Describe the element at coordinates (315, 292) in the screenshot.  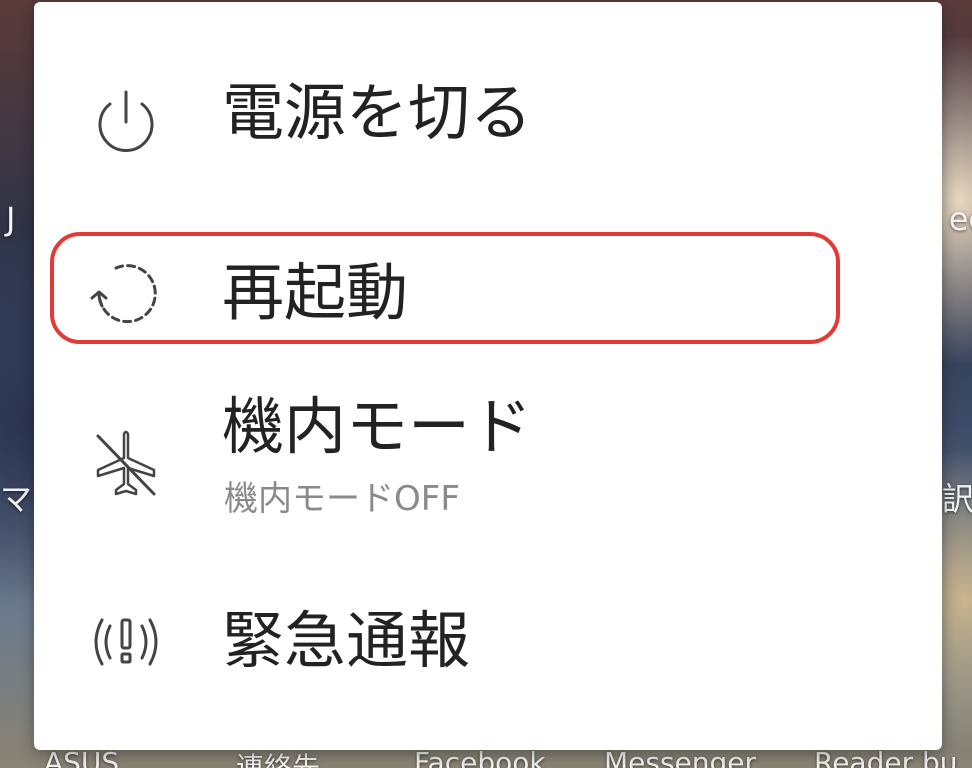
I see `restart-label: 再起動` at that location.